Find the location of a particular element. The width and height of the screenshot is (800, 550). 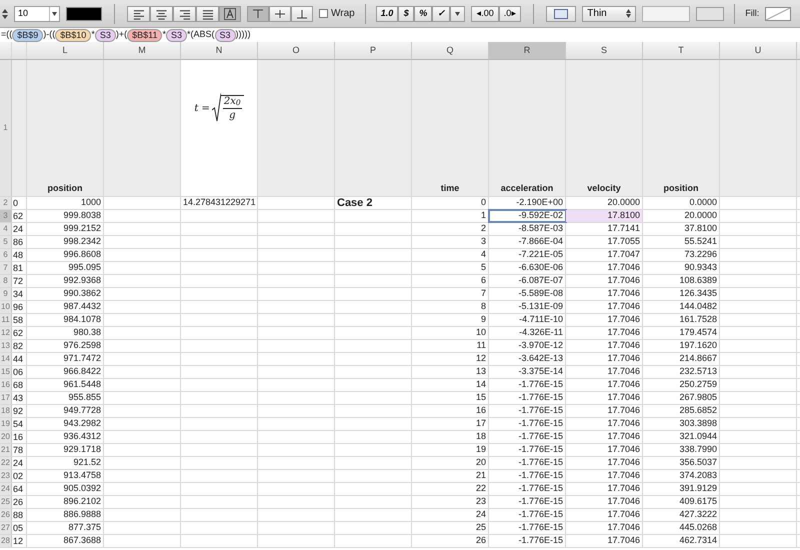

table-cell: 232.5713 is located at coordinates (681, 372).